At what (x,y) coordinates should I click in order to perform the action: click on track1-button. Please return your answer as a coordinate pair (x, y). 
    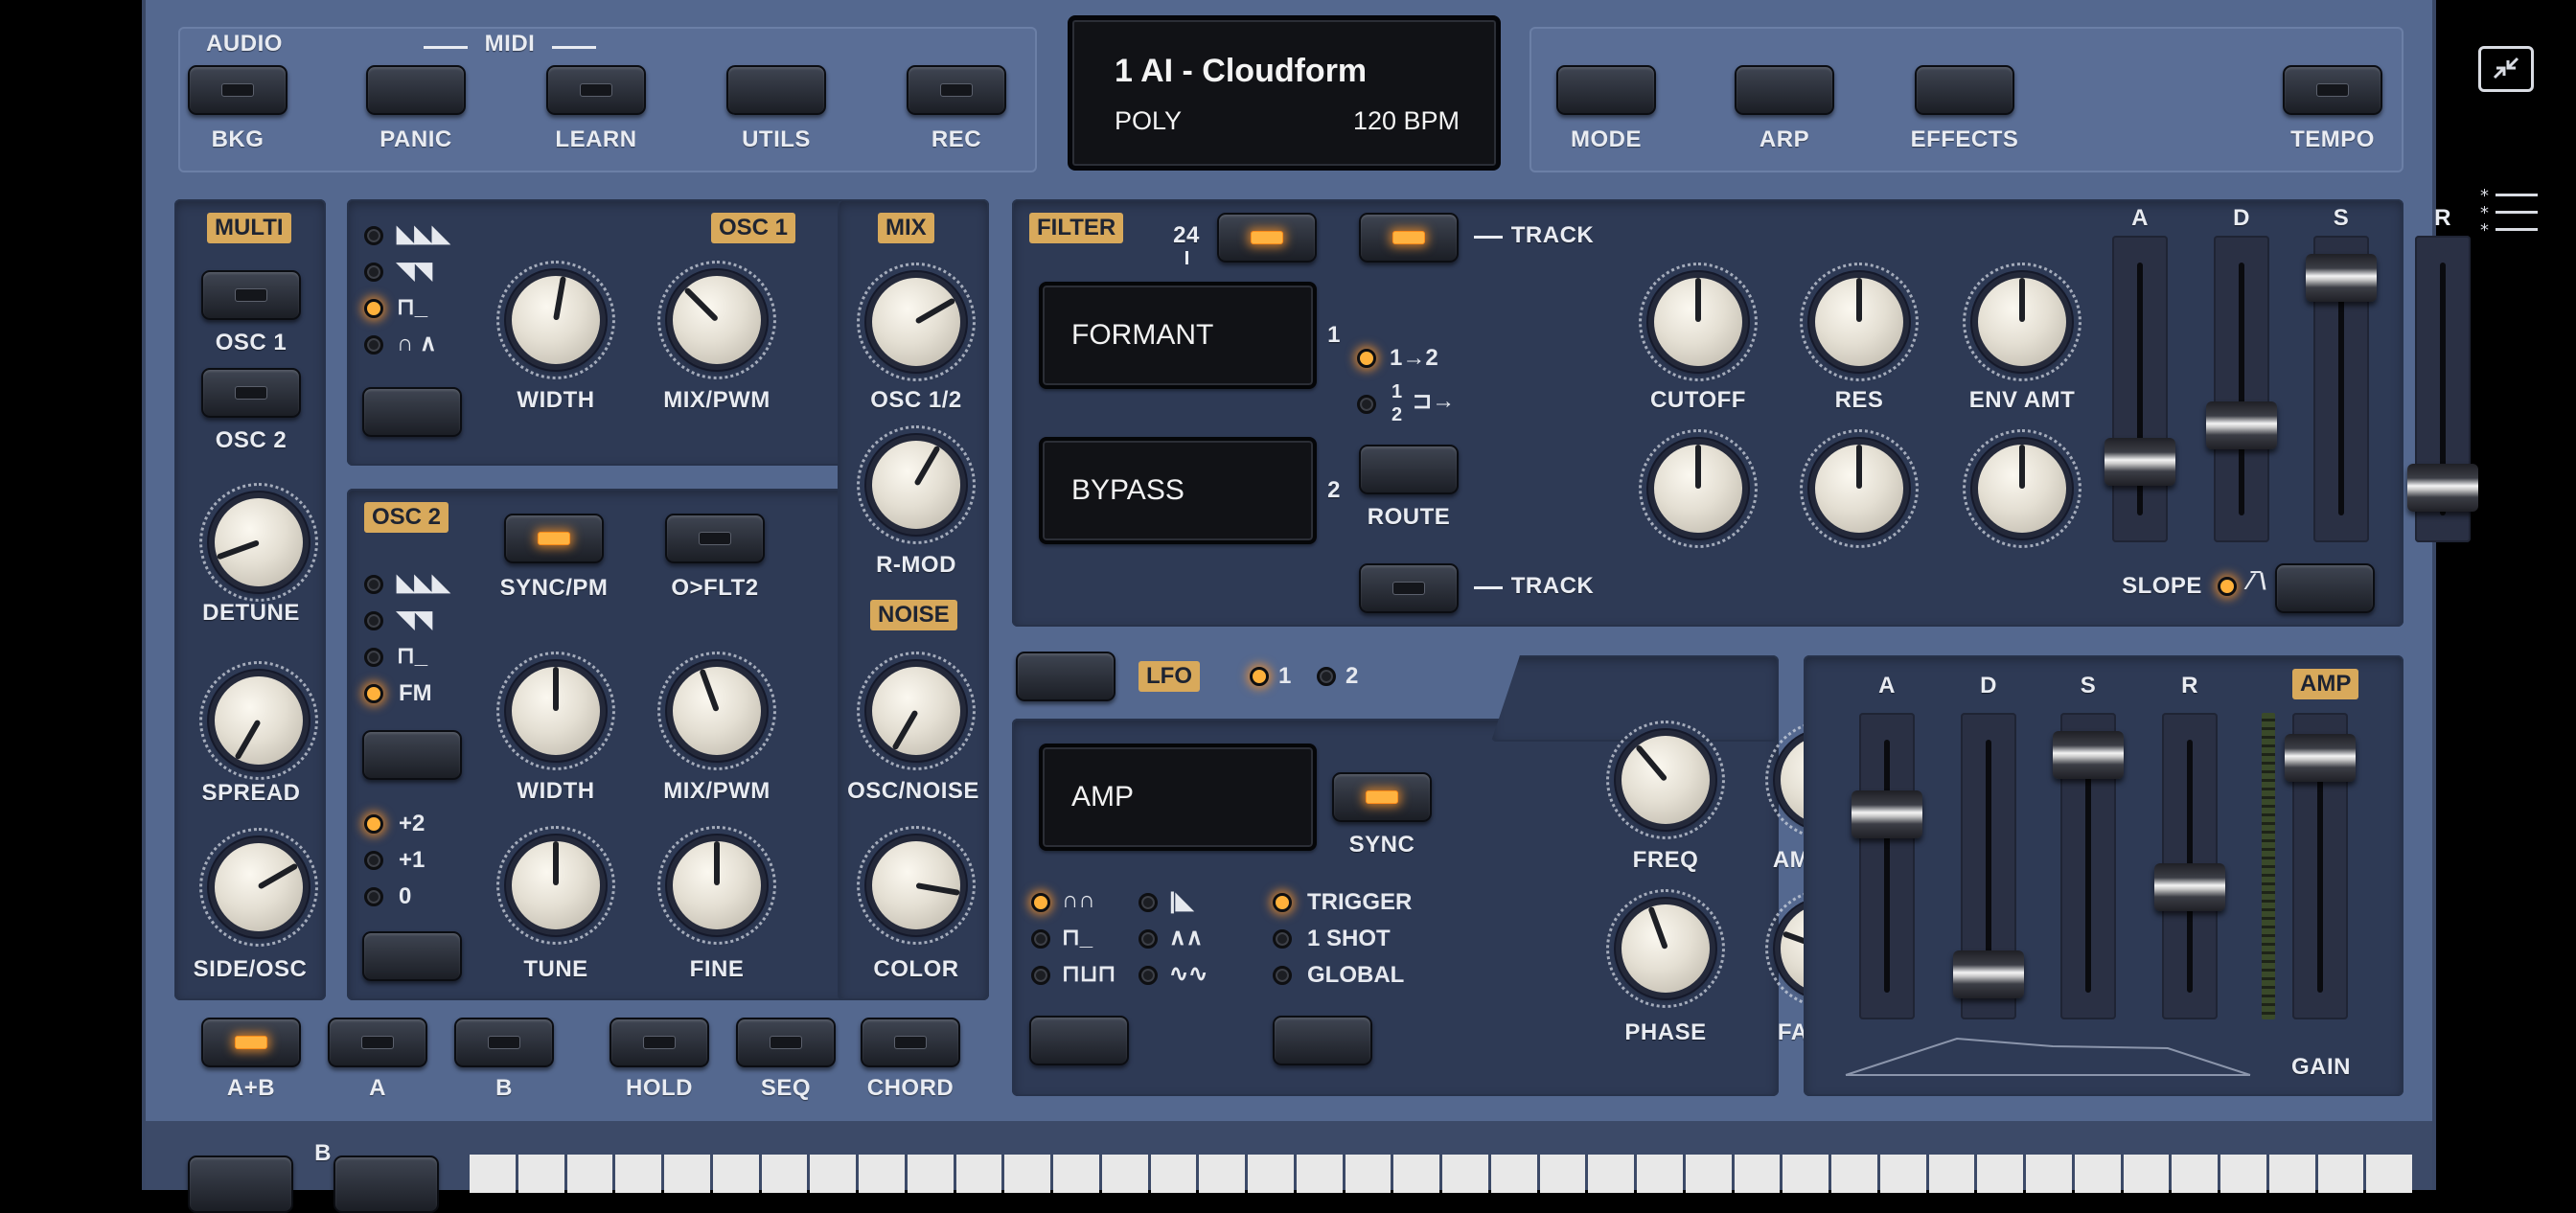
    Looking at the image, I should click on (1409, 238).